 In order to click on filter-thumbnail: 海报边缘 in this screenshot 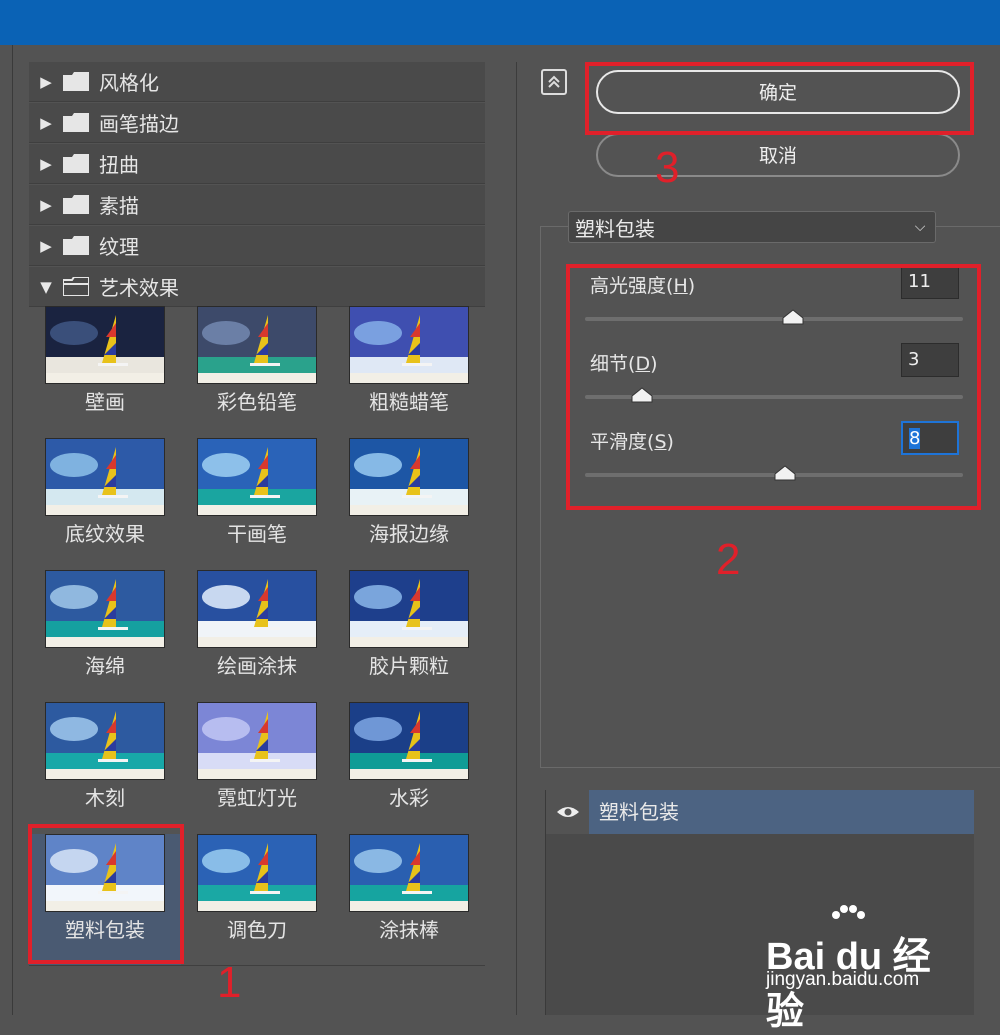, I will do `click(409, 504)`.